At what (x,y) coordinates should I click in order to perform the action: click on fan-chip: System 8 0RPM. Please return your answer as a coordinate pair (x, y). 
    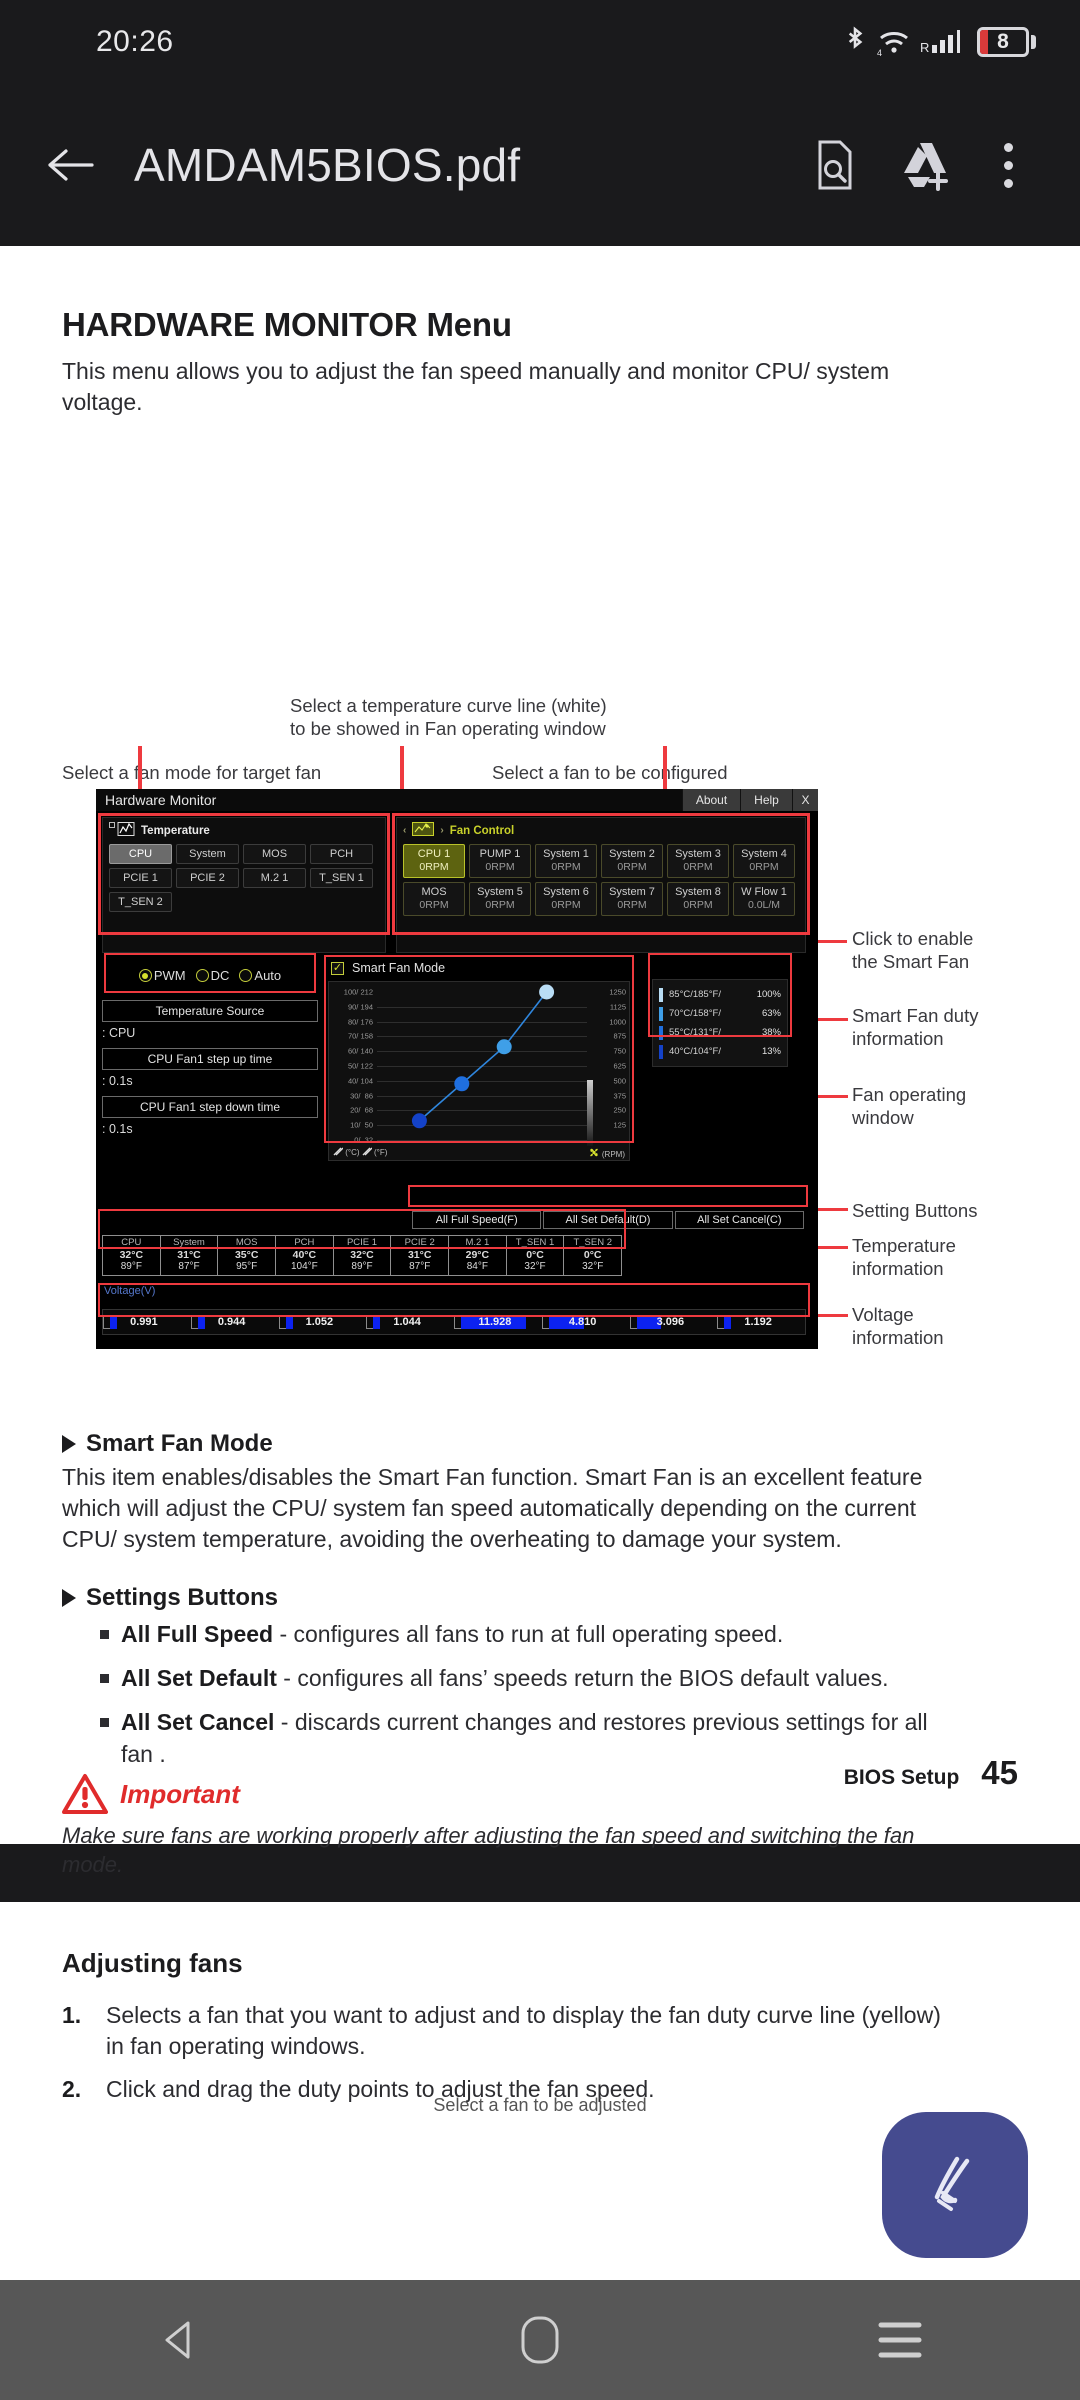
    Looking at the image, I should click on (698, 899).